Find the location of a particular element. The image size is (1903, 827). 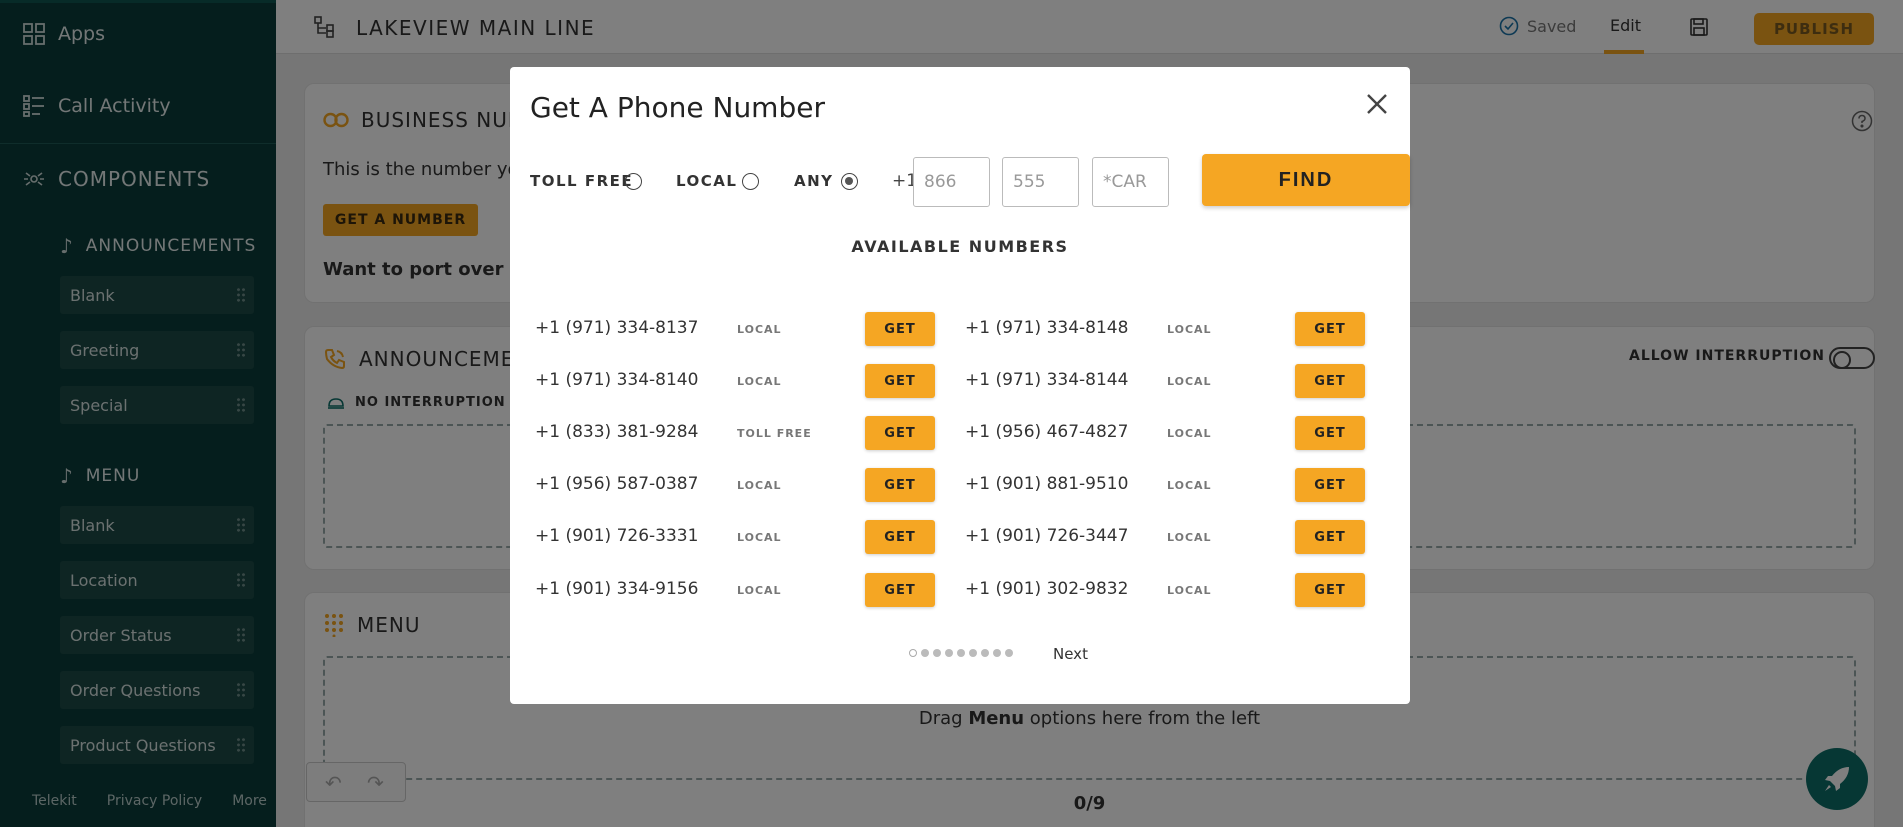

list-item: +1 (901) 881-9510 LOCAL GET is located at coordinates (1375, 485).